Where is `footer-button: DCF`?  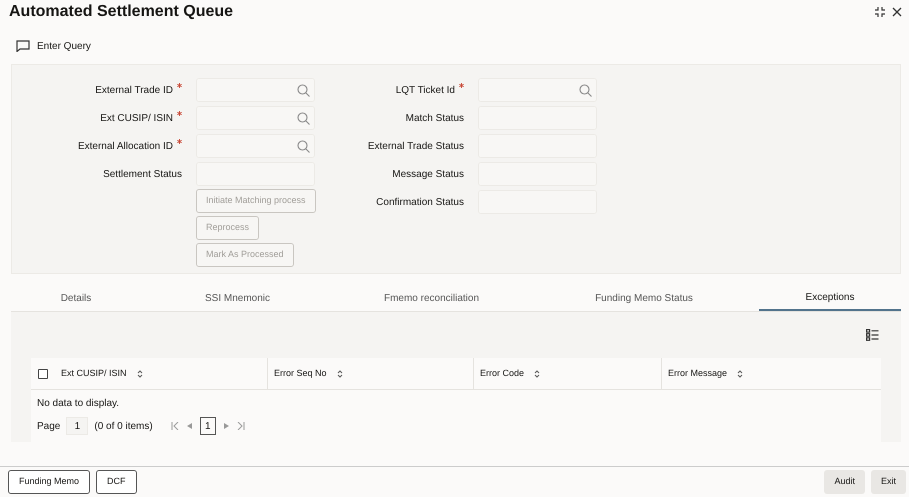 footer-button: DCF is located at coordinates (116, 482).